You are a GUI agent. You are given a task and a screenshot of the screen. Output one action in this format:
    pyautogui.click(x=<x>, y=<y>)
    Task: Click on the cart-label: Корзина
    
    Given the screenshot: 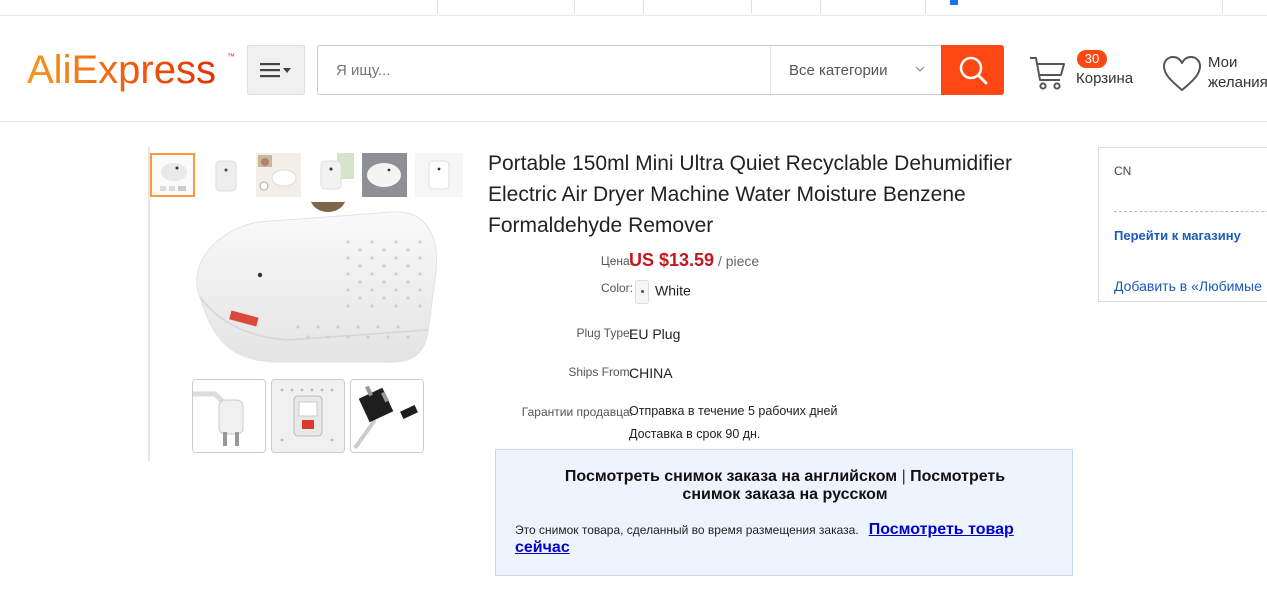 What is the action you would take?
    pyautogui.click(x=1105, y=78)
    